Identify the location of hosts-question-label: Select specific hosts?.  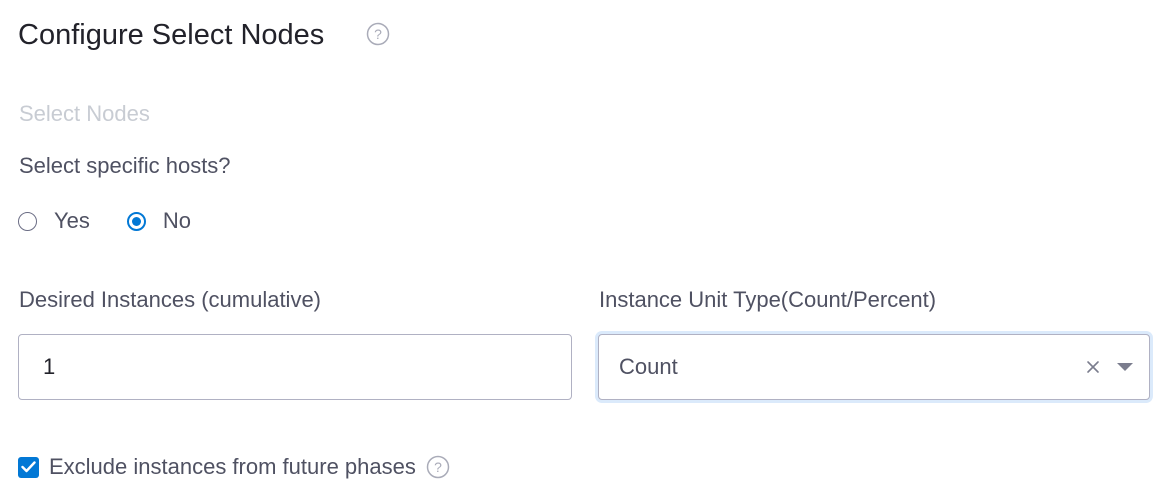
(125, 165).